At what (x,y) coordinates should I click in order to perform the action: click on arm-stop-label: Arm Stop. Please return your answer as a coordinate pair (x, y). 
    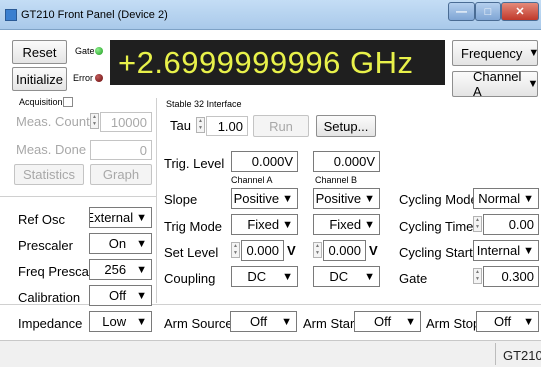
    Looking at the image, I should click on (453, 323).